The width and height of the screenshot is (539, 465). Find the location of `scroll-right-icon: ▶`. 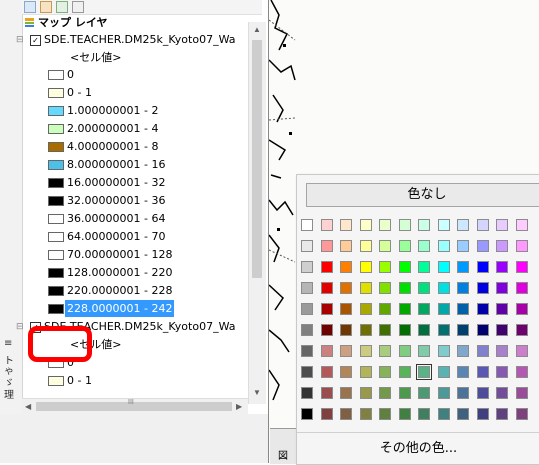

scroll-right-icon: ▶ is located at coordinates (239, 406).